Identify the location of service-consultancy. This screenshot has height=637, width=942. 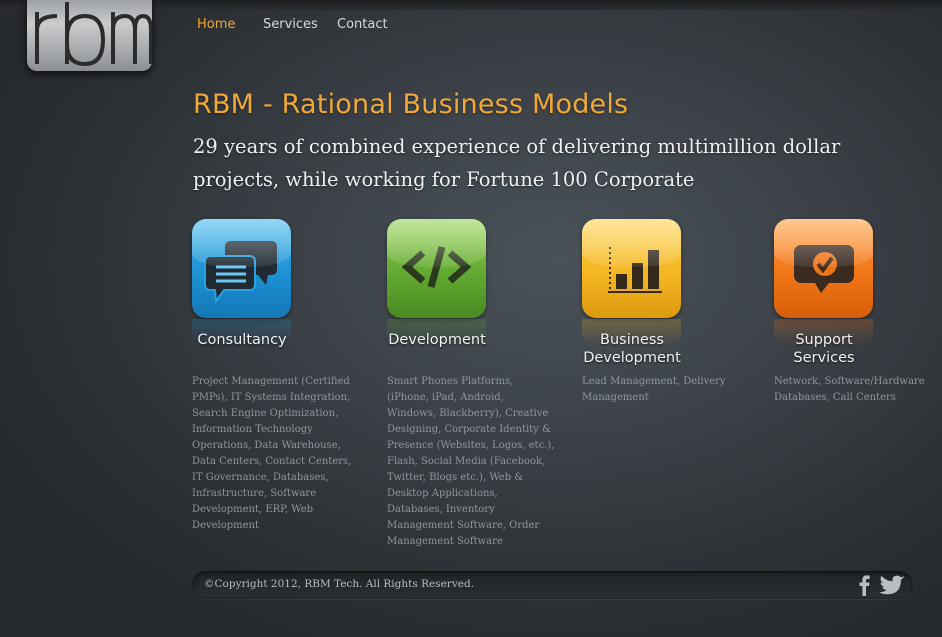
(241, 283).